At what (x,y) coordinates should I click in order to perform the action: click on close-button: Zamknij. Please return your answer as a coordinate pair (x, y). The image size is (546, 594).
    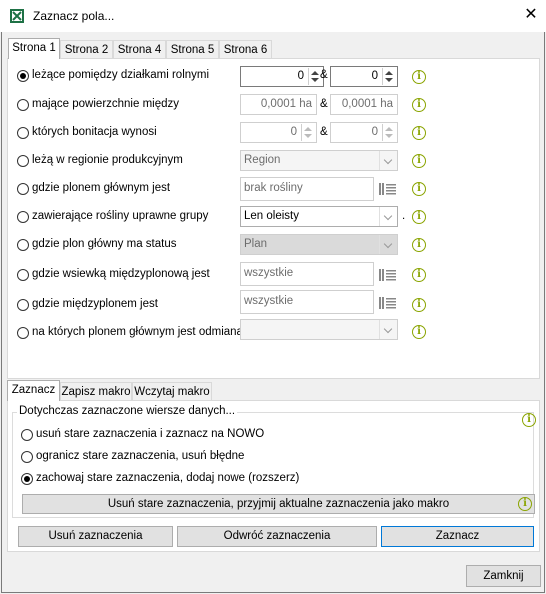
    Looking at the image, I should click on (503, 576).